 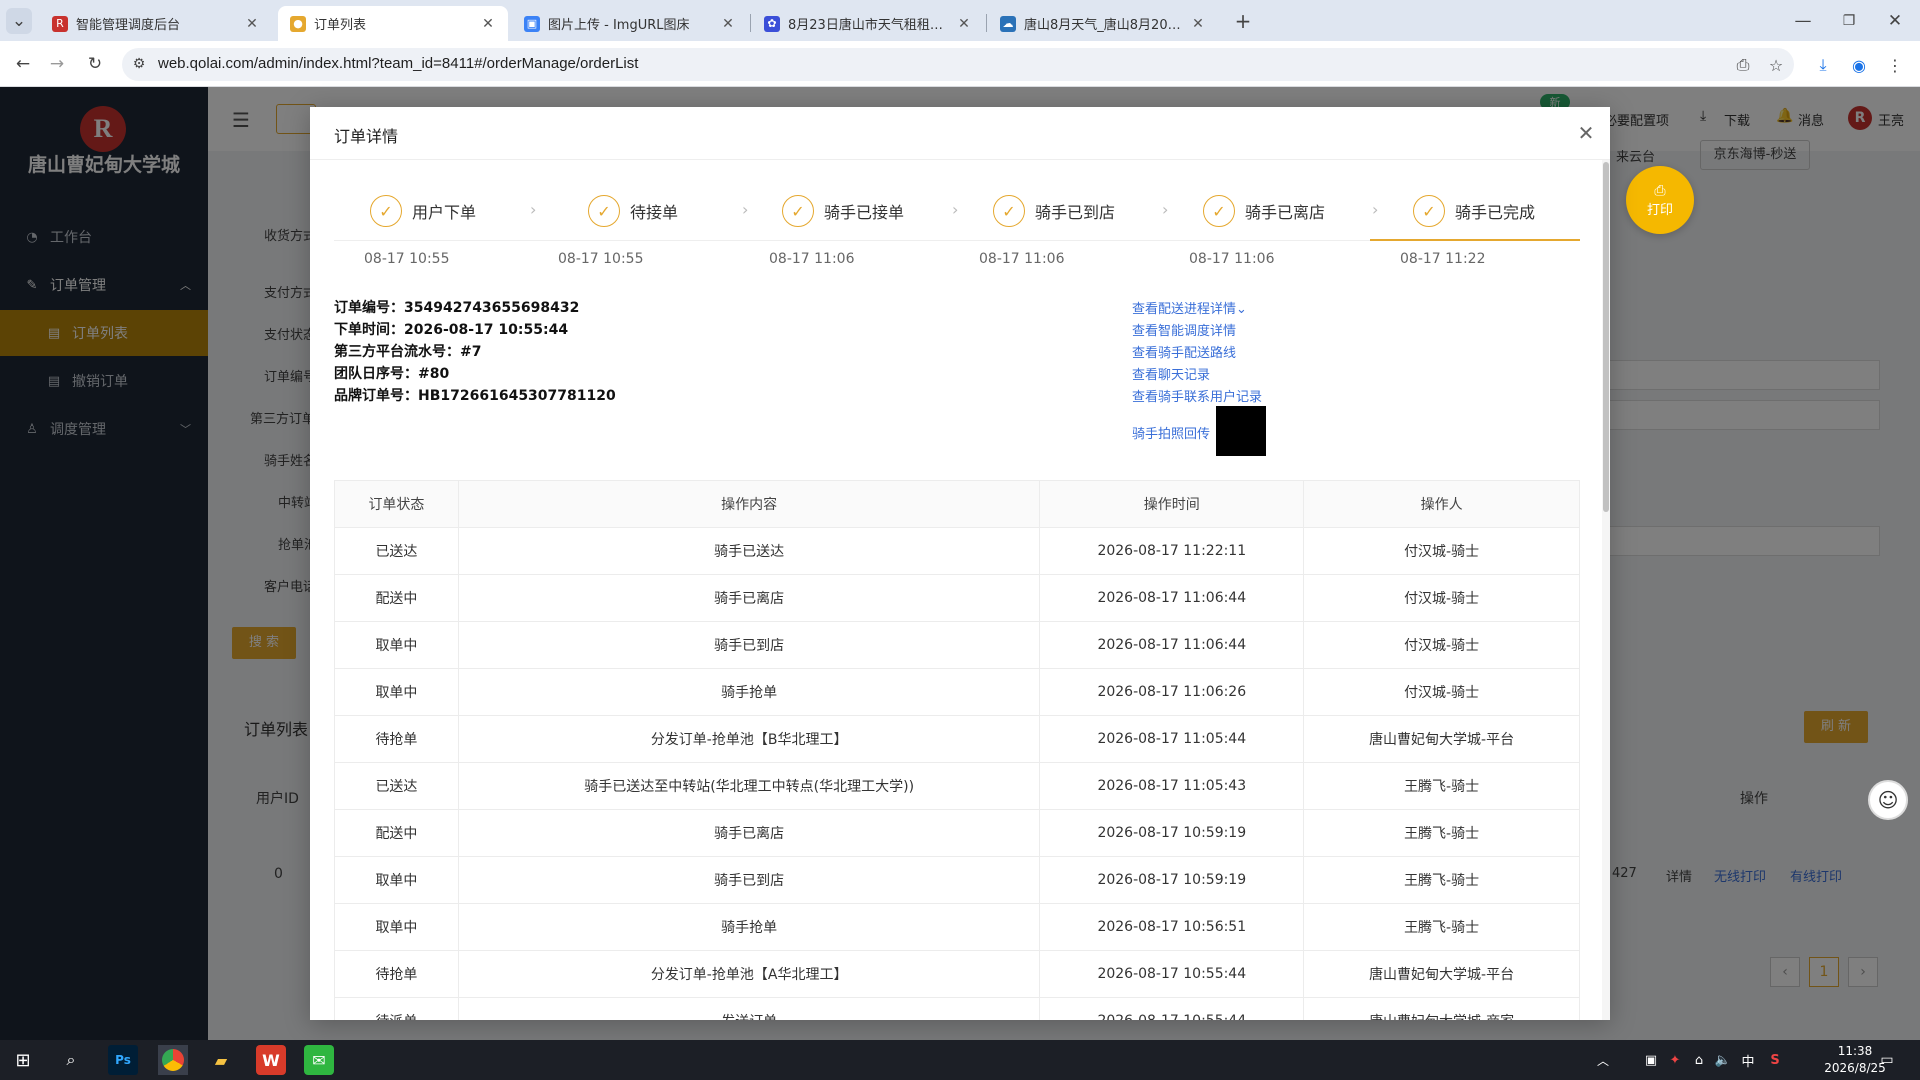 I want to click on column-header: 操作人, so click(x=1441, y=504).